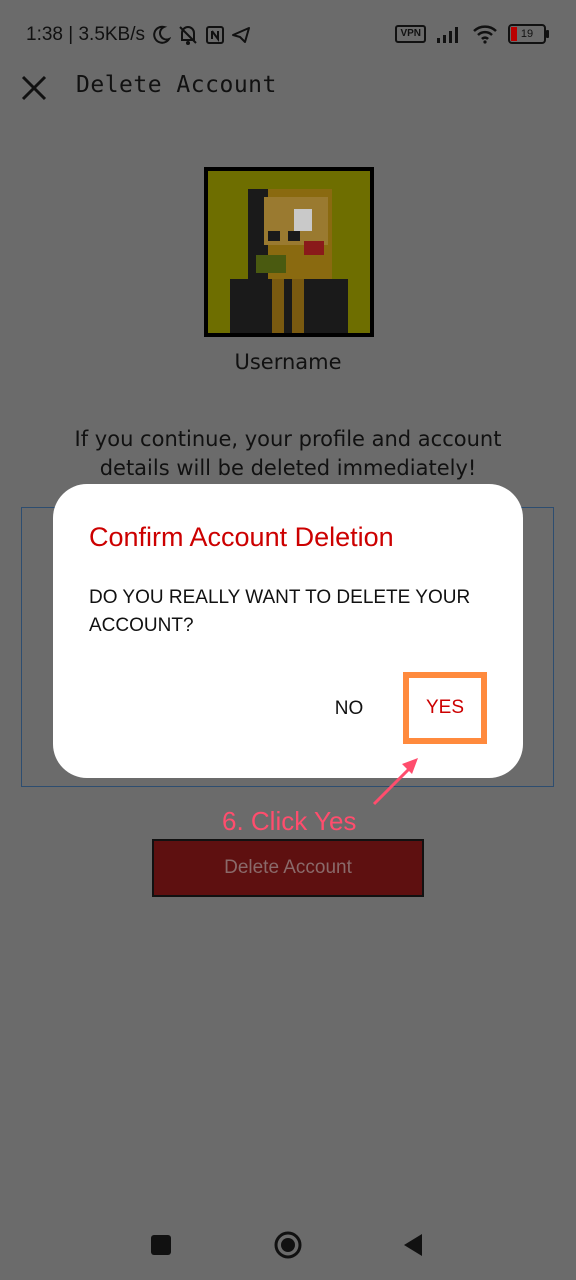 The height and width of the screenshot is (1280, 576). I want to click on recents-icon, so click(161, 1245).